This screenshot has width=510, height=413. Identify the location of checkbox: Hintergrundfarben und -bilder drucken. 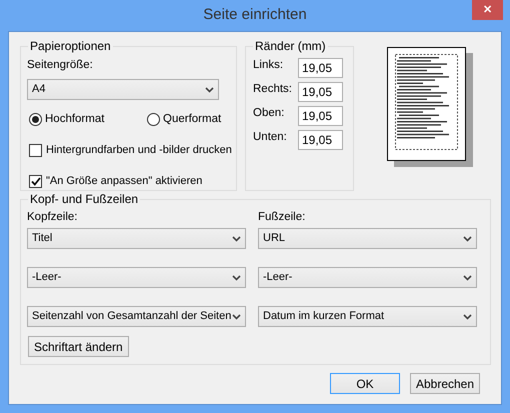
(129, 150).